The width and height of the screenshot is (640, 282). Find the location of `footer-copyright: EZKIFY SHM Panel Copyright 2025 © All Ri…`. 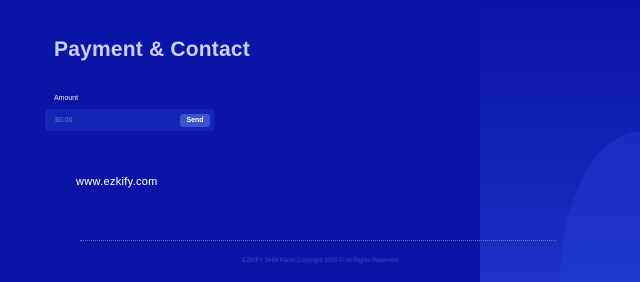

footer-copyright: EZKIFY SHM Panel Copyright 2025 © All Ri… is located at coordinates (320, 261).